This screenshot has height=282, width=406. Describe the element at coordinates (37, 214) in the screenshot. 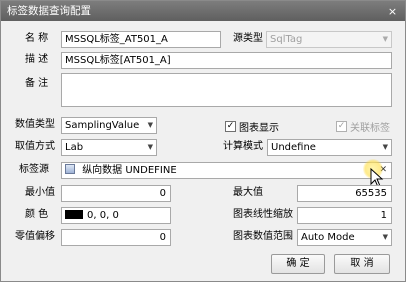

I see `color-label: 颜 色` at that location.